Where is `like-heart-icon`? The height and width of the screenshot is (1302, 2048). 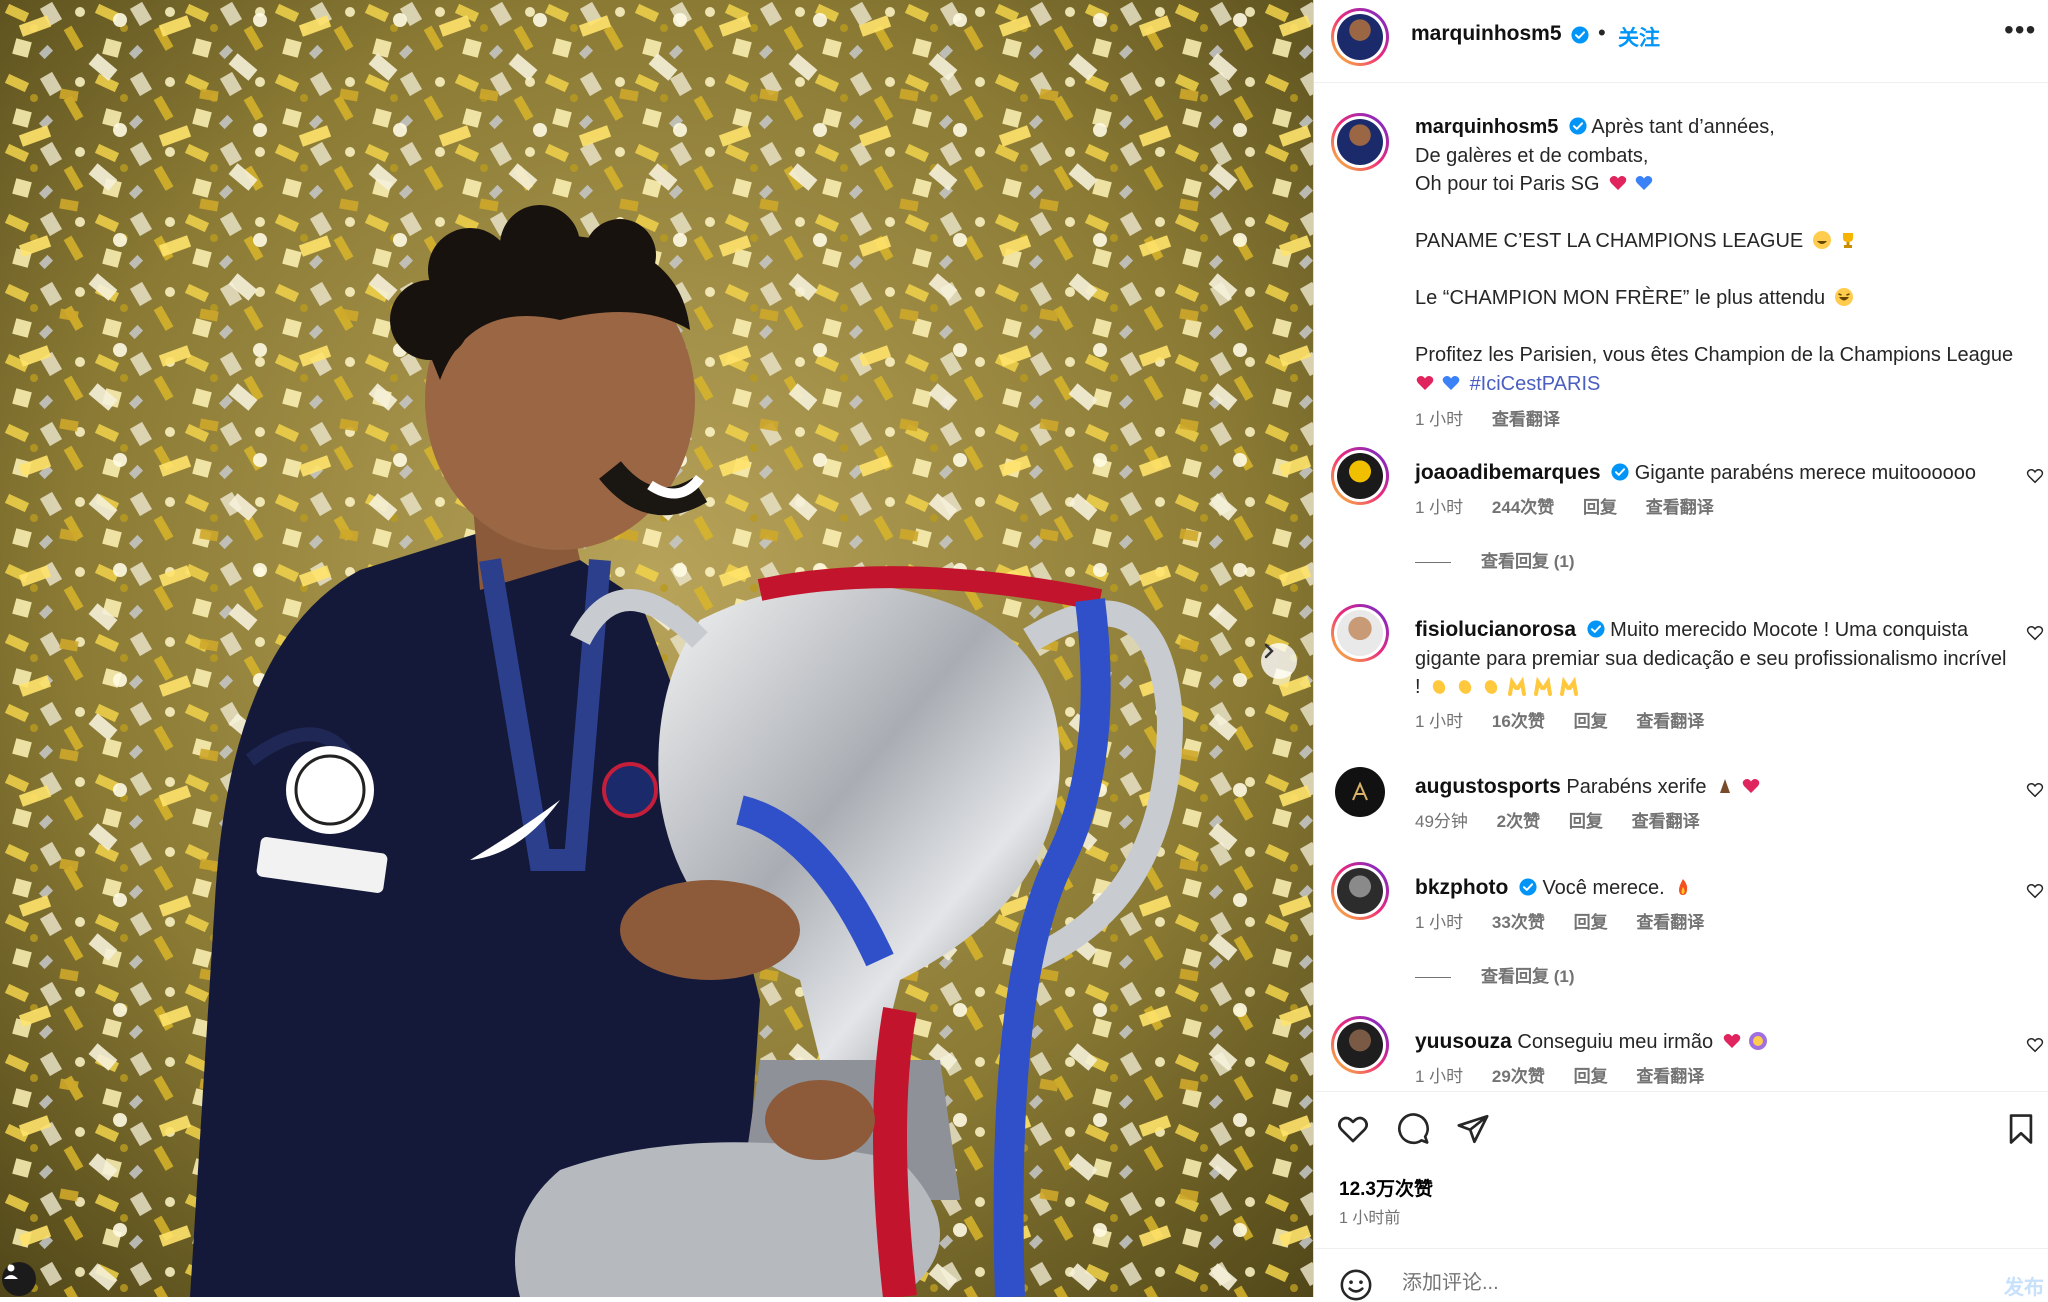
like-heart-icon is located at coordinates (1353, 1129).